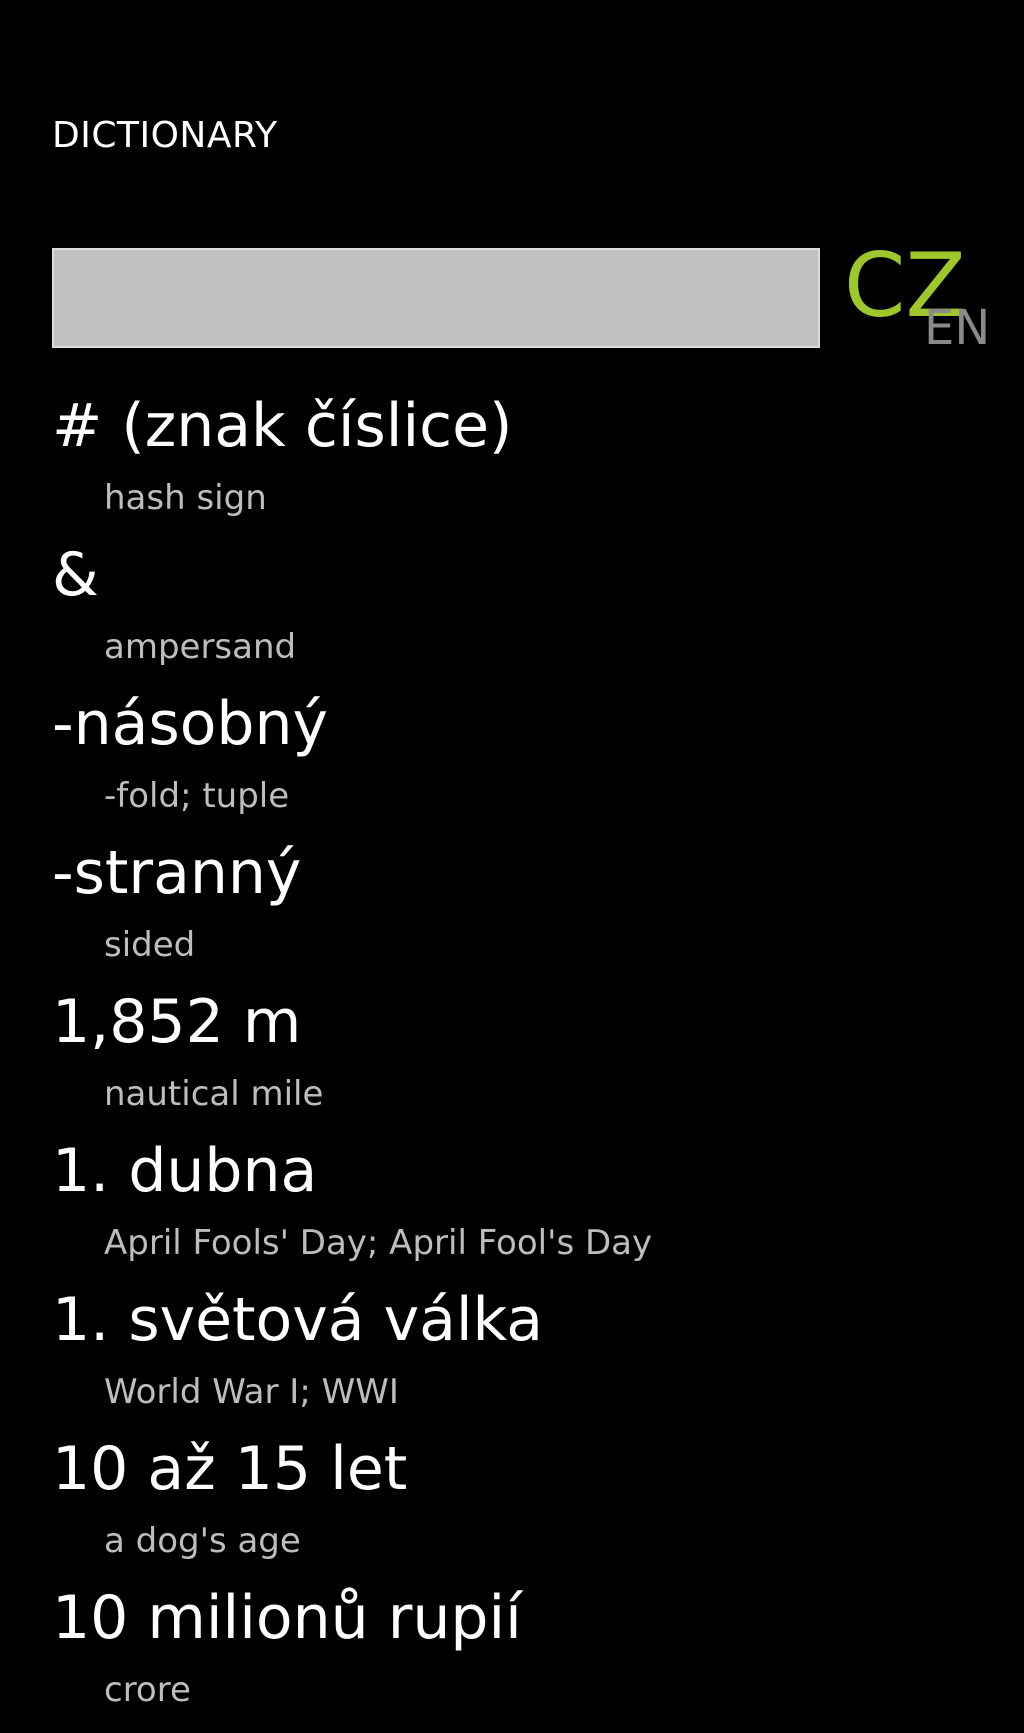 The height and width of the screenshot is (1733, 1024). Describe the element at coordinates (185, 498) in the screenshot. I see `entry-translation: hash sign` at that location.